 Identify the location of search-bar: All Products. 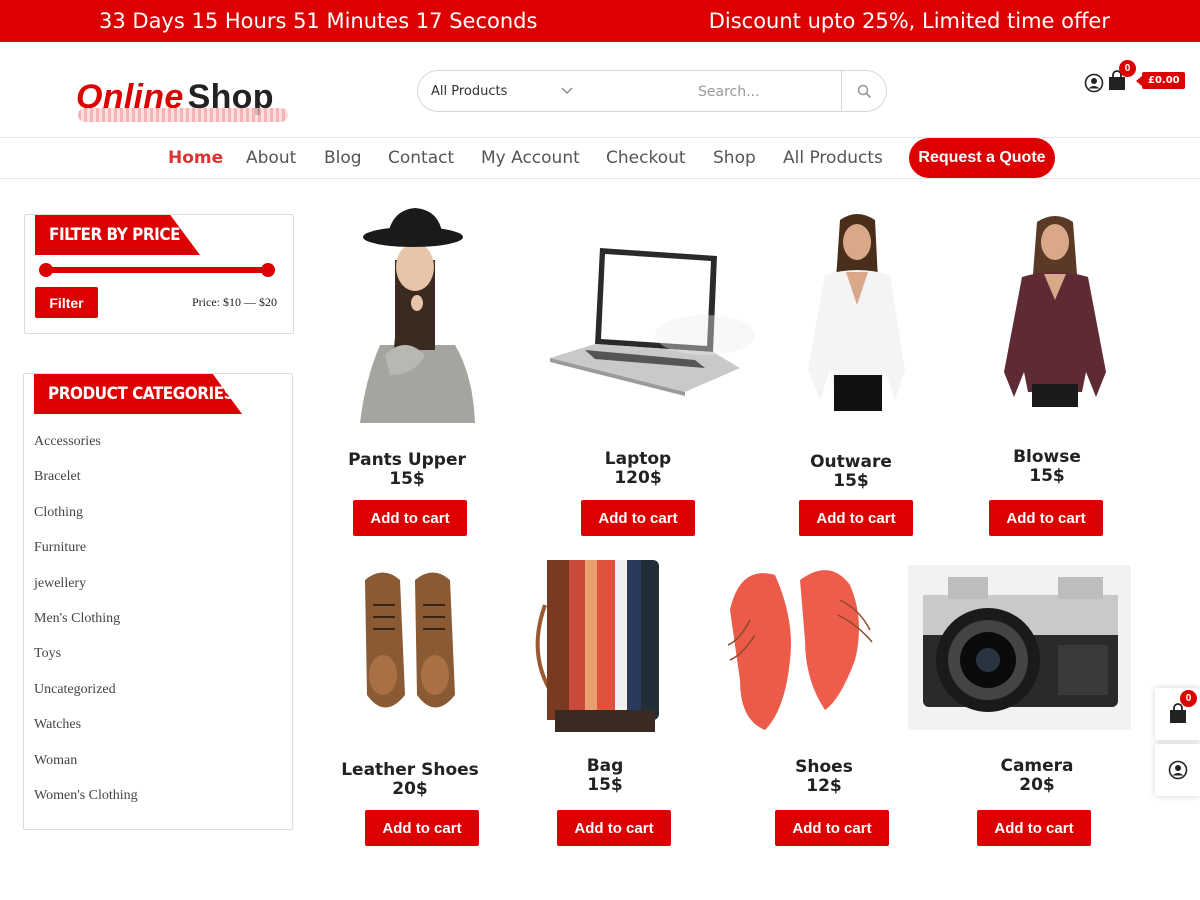
(652, 91).